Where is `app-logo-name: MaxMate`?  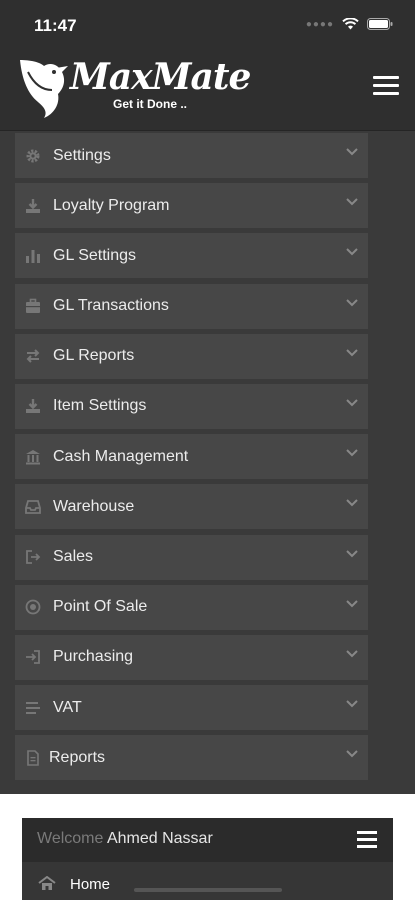
app-logo-name: MaxMate is located at coordinates (160, 77).